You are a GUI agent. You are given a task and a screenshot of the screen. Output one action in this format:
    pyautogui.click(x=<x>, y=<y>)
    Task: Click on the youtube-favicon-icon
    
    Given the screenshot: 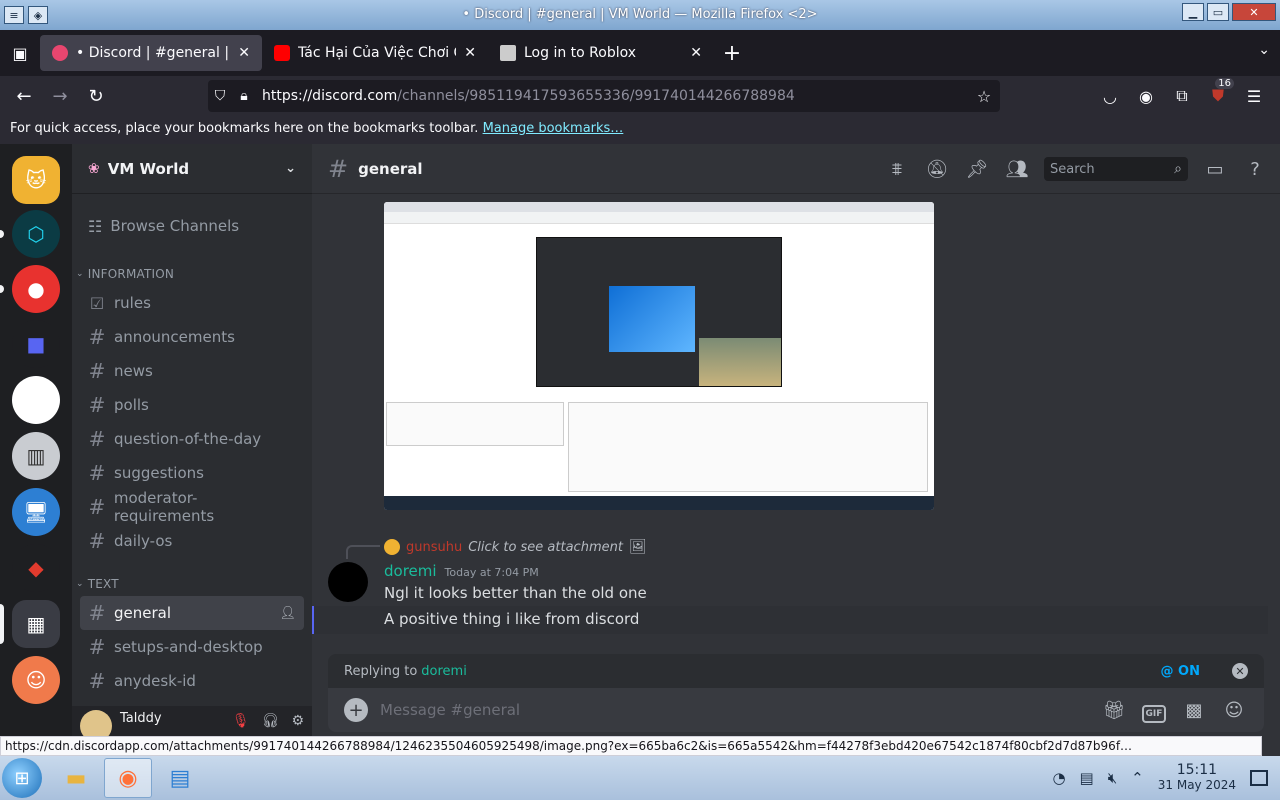 What is the action you would take?
    pyautogui.click(x=282, y=53)
    